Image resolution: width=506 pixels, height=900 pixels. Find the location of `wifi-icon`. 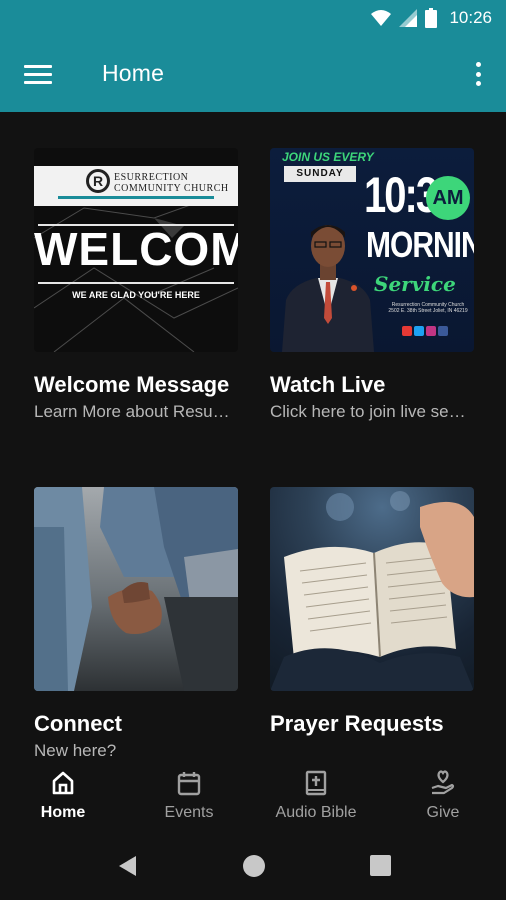

wifi-icon is located at coordinates (381, 18).